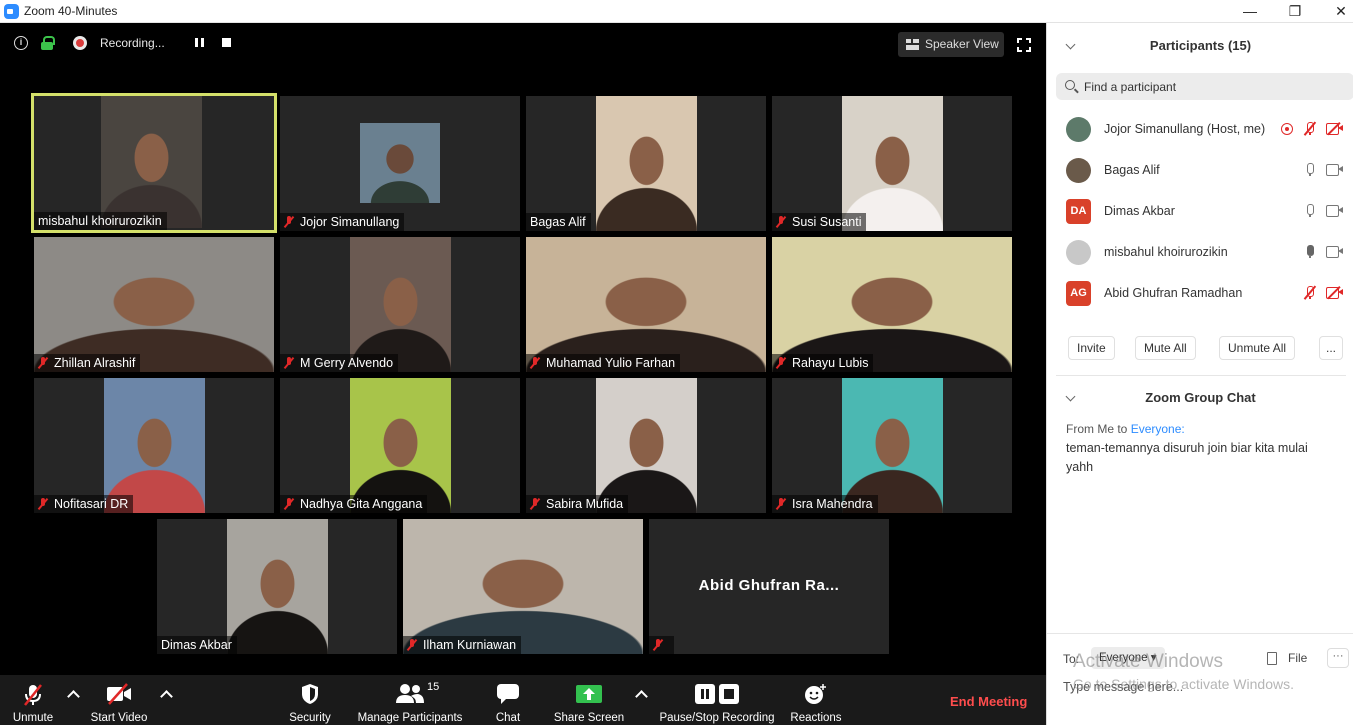  Describe the element at coordinates (71, 11) in the screenshot. I see `window-title: Zoom 40-Minutes` at that location.